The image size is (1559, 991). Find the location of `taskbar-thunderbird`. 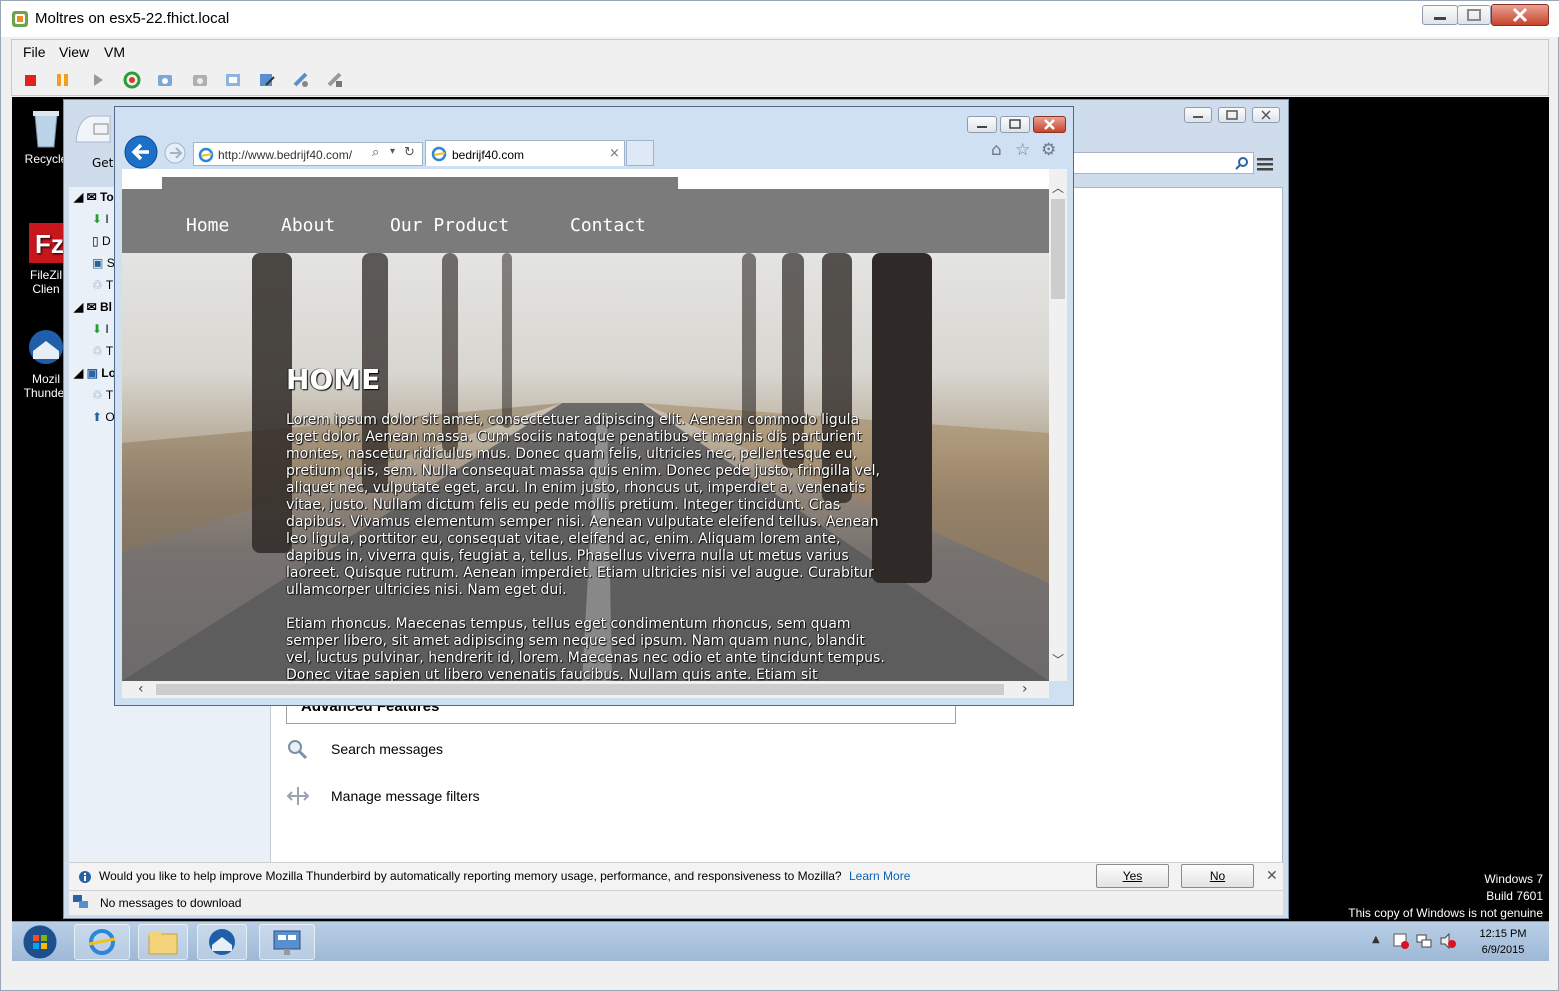

taskbar-thunderbird is located at coordinates (222, 942).